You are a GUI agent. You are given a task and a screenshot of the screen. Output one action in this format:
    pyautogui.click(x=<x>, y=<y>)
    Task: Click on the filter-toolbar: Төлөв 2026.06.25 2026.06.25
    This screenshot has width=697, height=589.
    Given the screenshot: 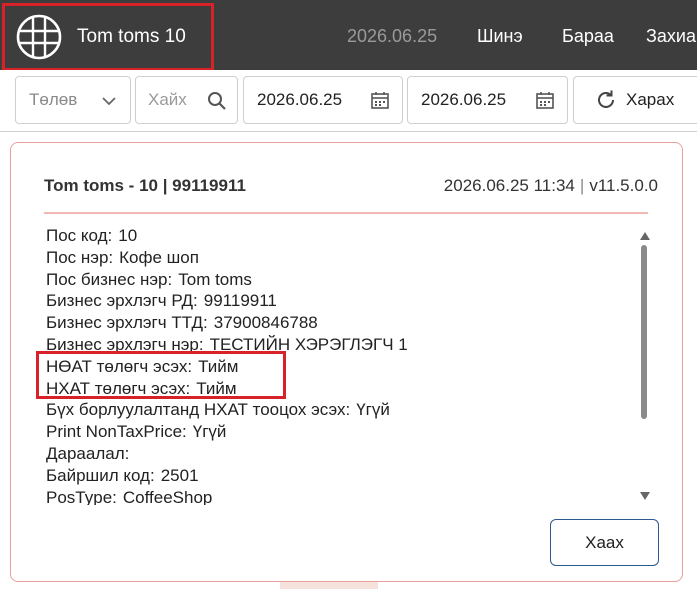 What is the action you would take?
    pyautogui.click(x=348, y=101)
    